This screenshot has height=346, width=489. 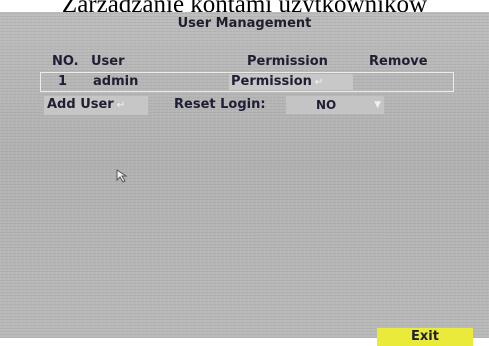 What do you see at coordinates (326, 105) in the screenshot?
I see `reset-login-value: NO` at bounding box center [326, 105].